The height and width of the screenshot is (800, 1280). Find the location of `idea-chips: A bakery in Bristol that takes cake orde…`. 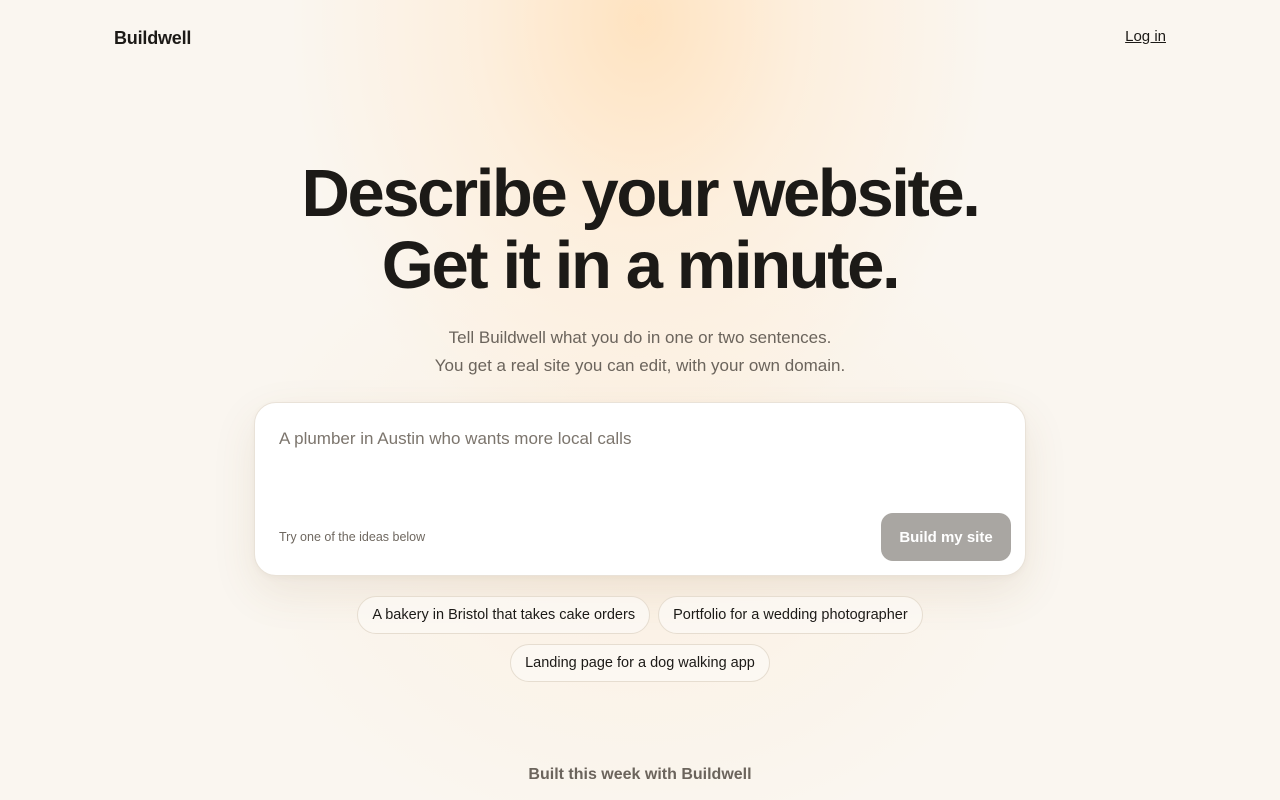

idea-chips: A bakery in Bristol that takes cake orde… is located at coordinates (640, 639).